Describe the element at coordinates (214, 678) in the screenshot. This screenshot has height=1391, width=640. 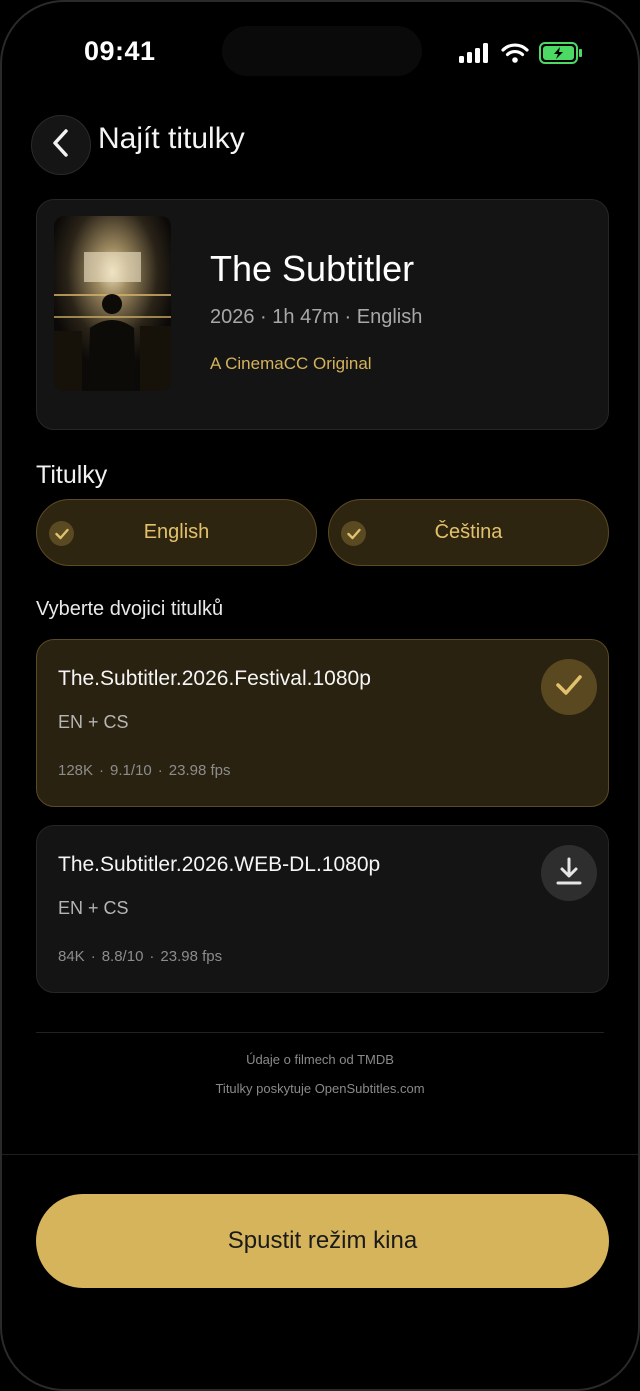
I see `subtitle-pair-name: The.Subtitler.2026.Festival.1080p` at that location.